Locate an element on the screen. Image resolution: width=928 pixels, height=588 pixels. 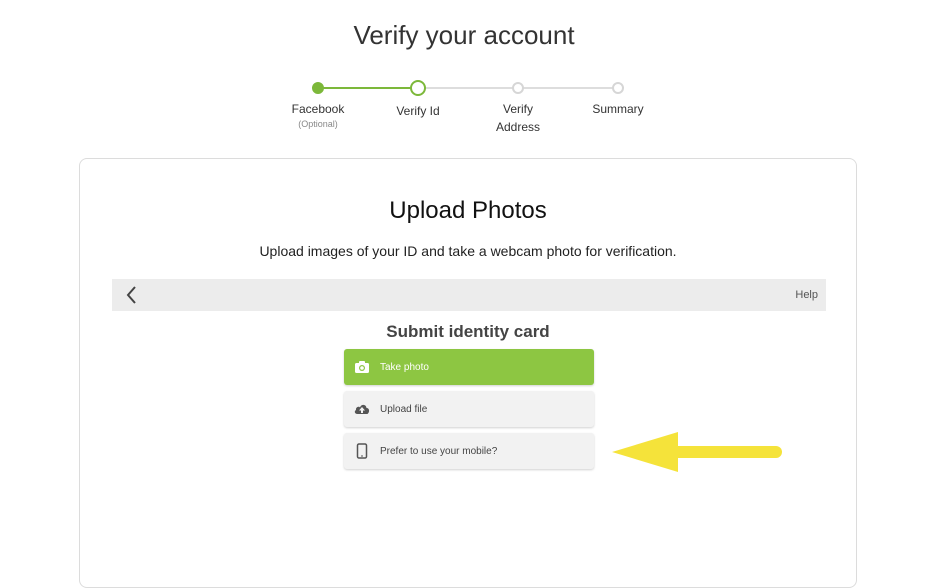
camera-icon is located at coordinates (362, 367).